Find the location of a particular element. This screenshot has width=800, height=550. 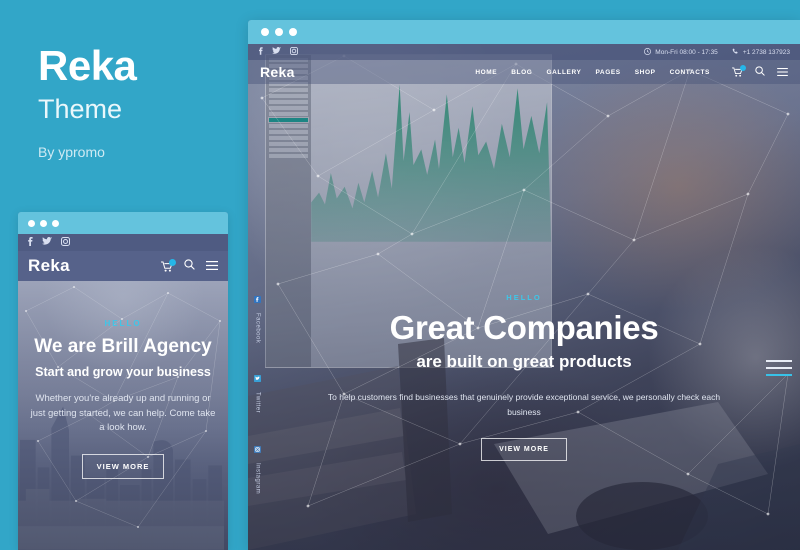

desktop-hero-eyebrow: HELLO is located at coordinates (524, 297).